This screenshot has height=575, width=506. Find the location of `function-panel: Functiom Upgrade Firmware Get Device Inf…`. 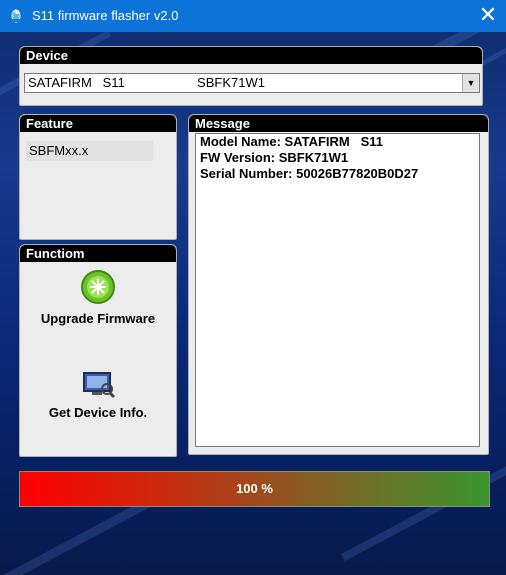

function-panel: Functiom Upgrade Firmware Get Device Inf… is located at coordinates (98, 350).